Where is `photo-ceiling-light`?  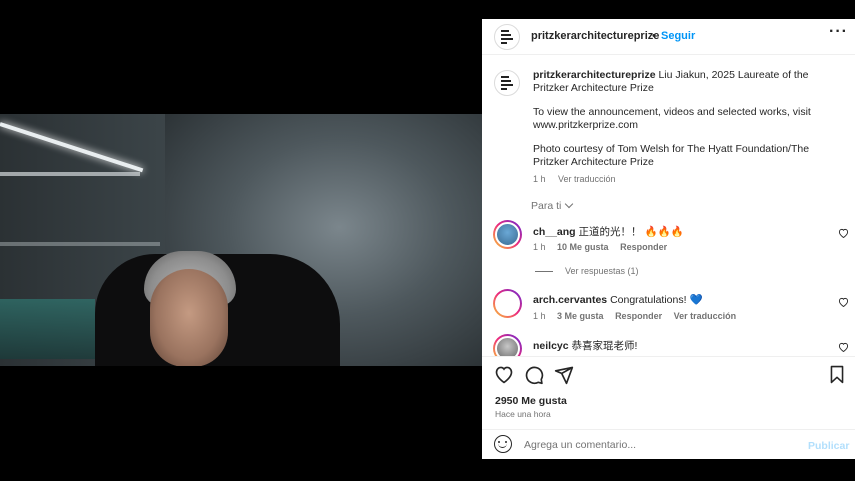 photo-ceiling-light is located at coordinates (72, 147).